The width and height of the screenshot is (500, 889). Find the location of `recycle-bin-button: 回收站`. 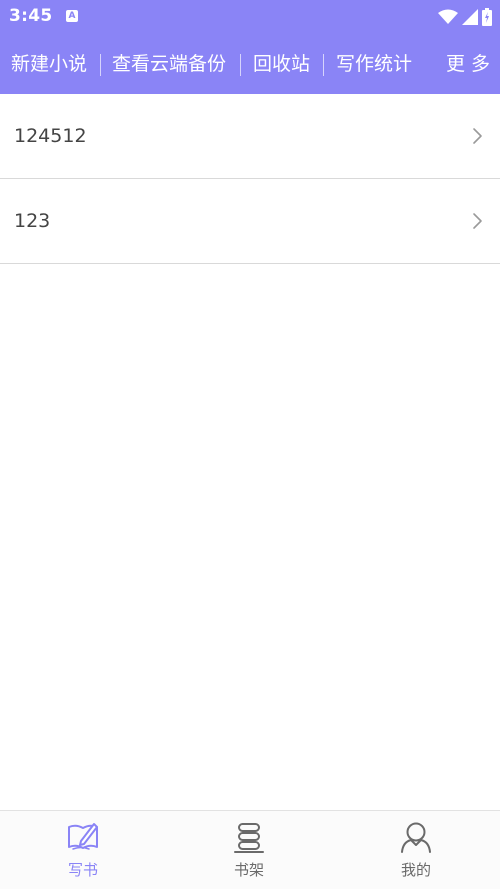

recycle-bin-button: 回收站 is located at coordinates (281, 64).